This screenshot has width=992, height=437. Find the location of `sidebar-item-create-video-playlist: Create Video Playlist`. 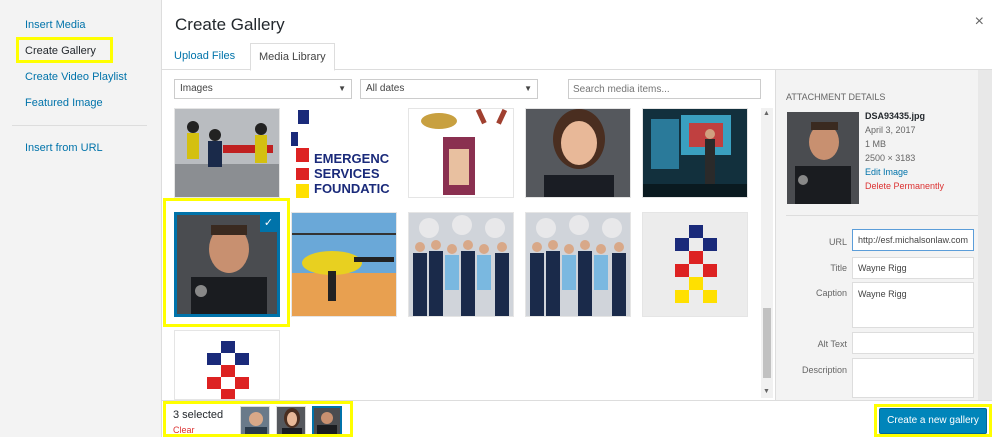

sidebar-item-create-video-playlist: Create Video Playlist is located at coordinates (76, 77).